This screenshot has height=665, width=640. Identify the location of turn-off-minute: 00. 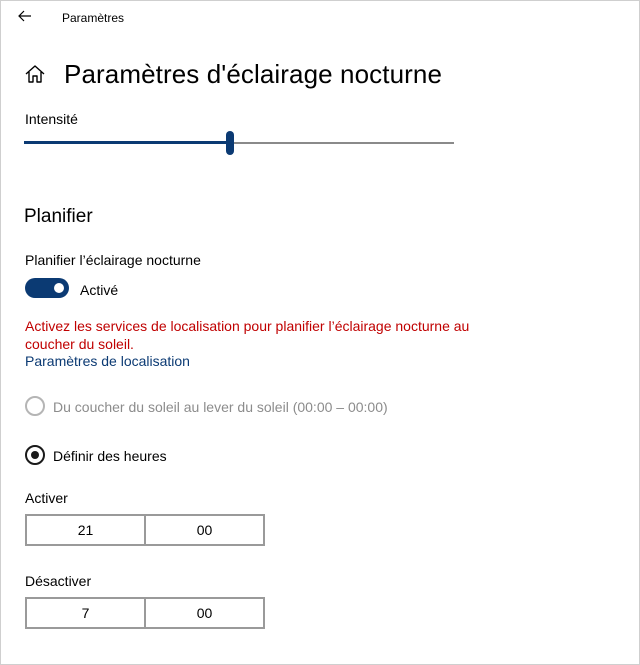
(203, 613).